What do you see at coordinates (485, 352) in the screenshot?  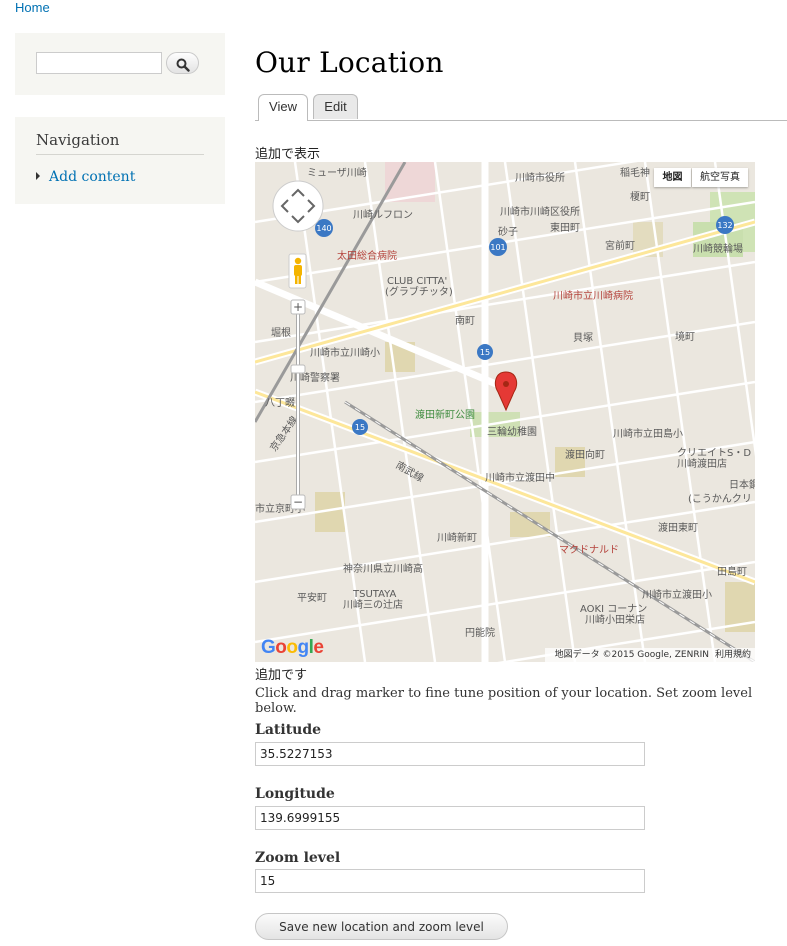 I see `route-shield-15a: 15` at bounding box center [485, 352].